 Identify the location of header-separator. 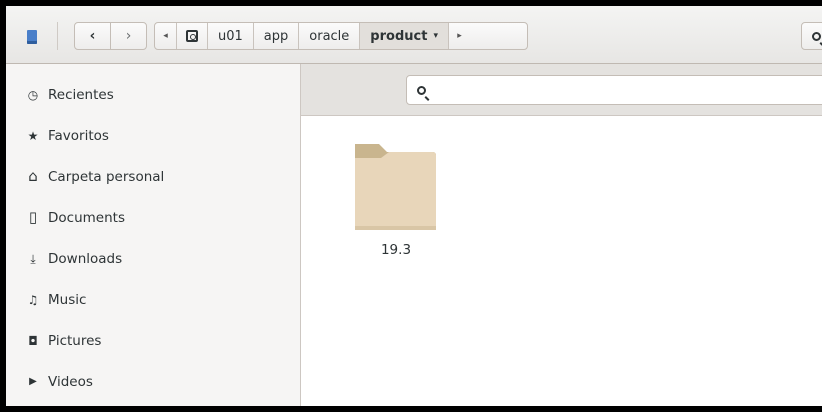
(57, 36).